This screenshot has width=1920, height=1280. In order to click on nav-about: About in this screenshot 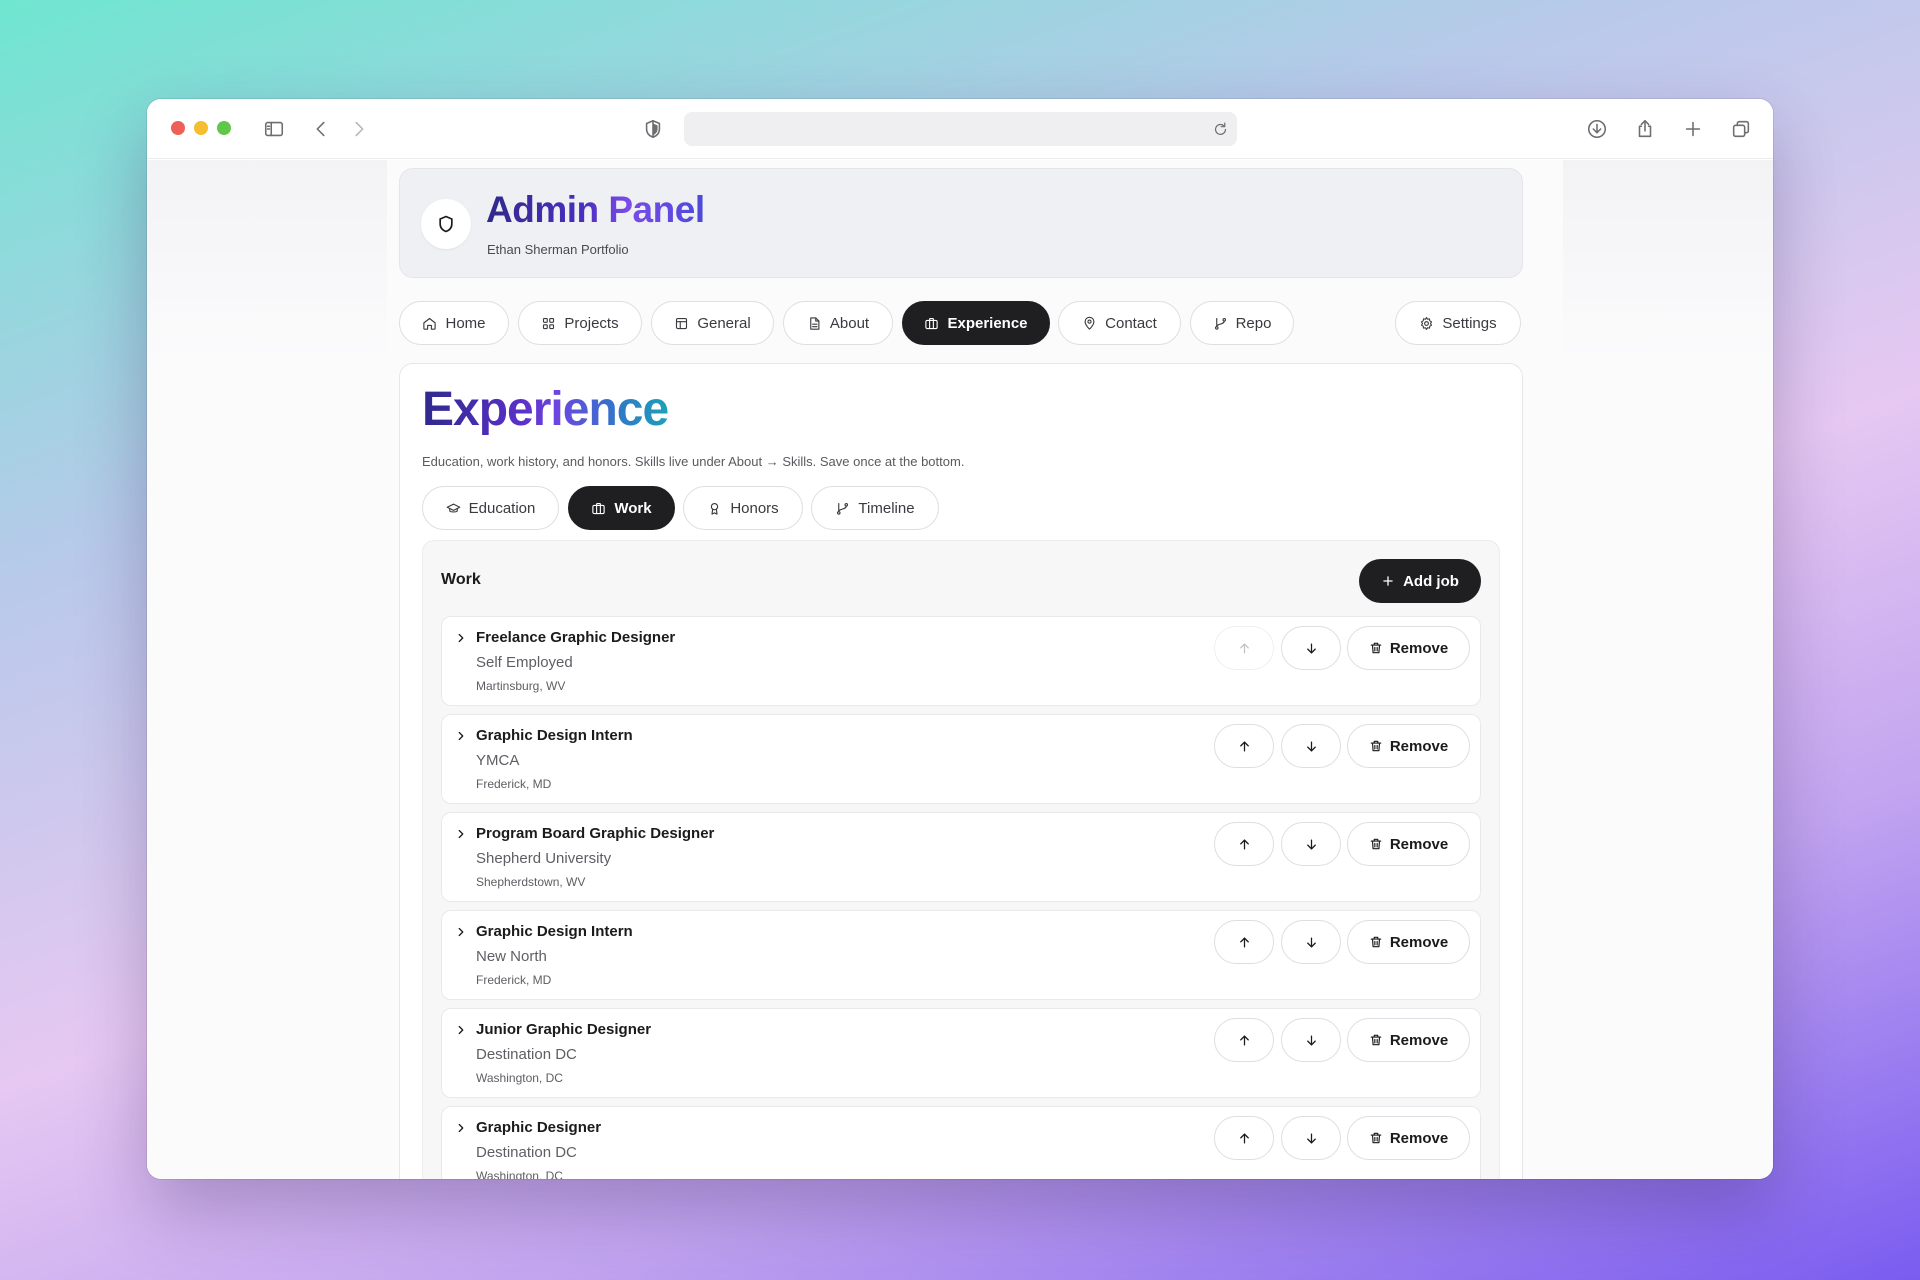, I will do `click(838, 323)`.